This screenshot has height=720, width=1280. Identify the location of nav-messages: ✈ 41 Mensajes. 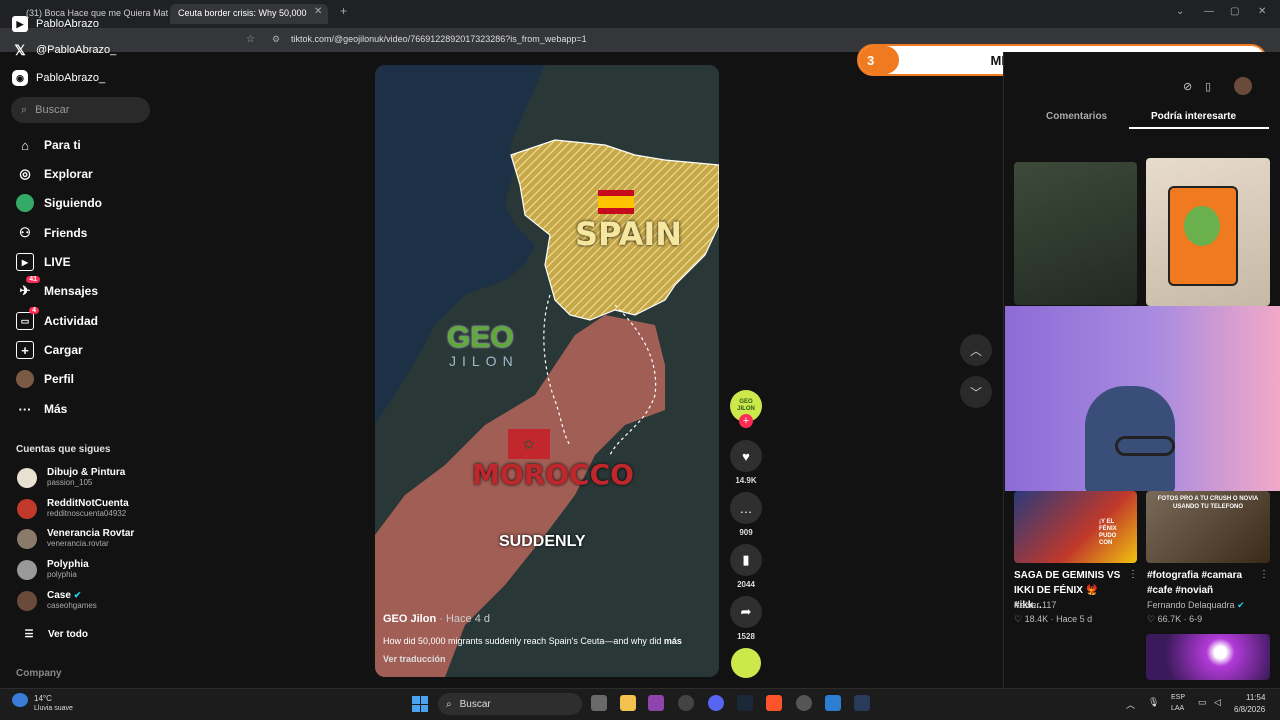
(57, 288).